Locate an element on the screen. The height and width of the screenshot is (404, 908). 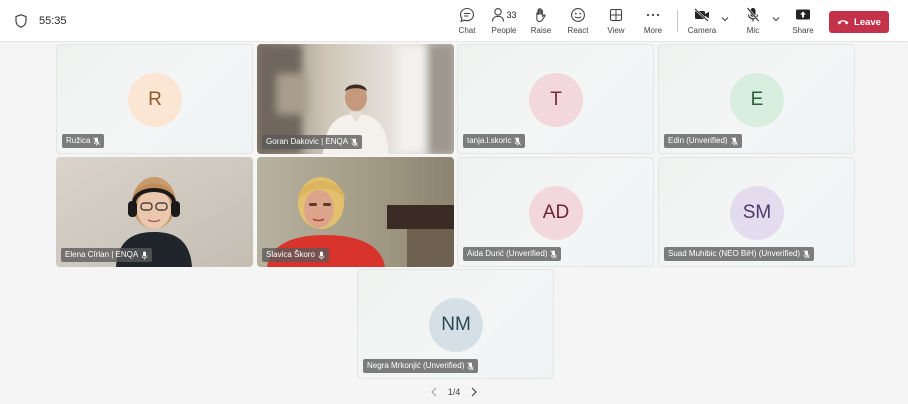
participant-tile-goran-dakovic: Goran Dakovic | ENQA is located at coordinates (355, 99).